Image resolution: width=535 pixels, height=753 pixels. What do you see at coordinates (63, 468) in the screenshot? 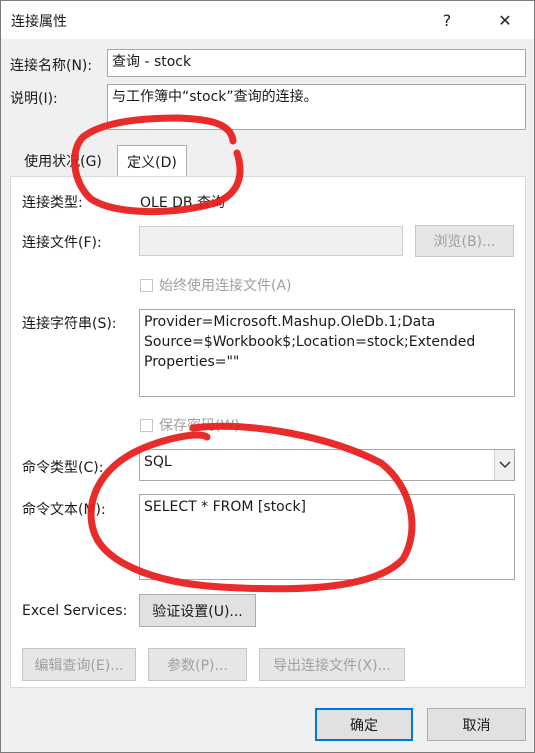
I see `command-type-label: 命令类型(C):` at bounding box center [63, 468].